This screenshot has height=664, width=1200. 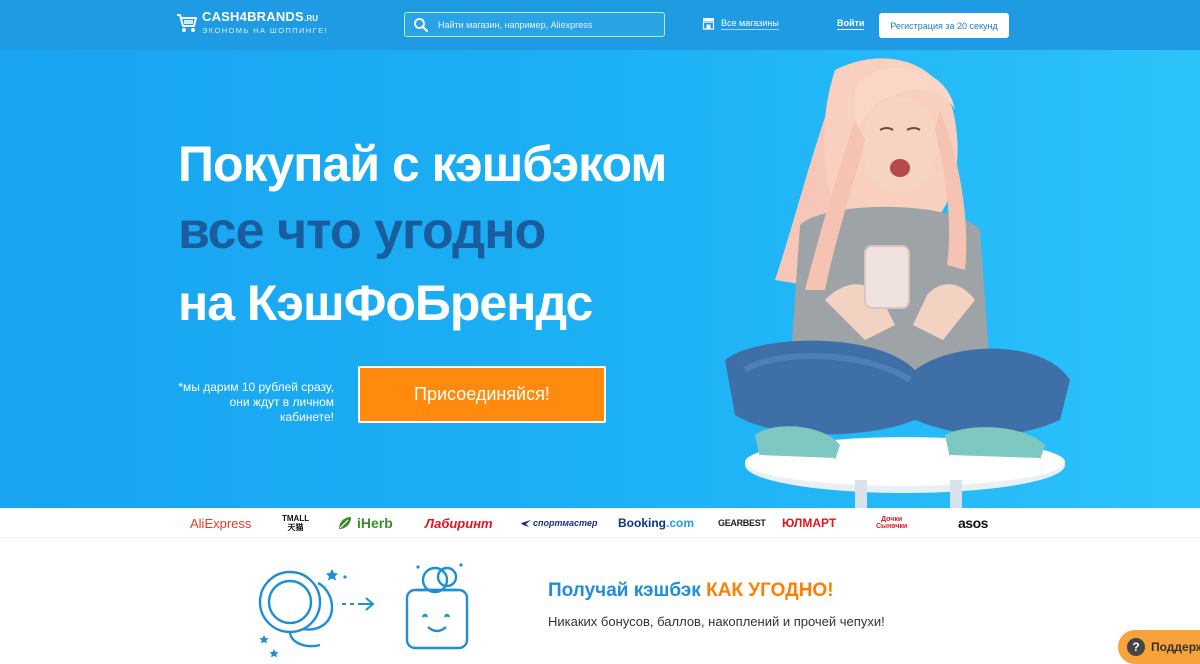 I want to click on hero-headline-1: Покупай с кэшбэком, so click(x=422, y=164).